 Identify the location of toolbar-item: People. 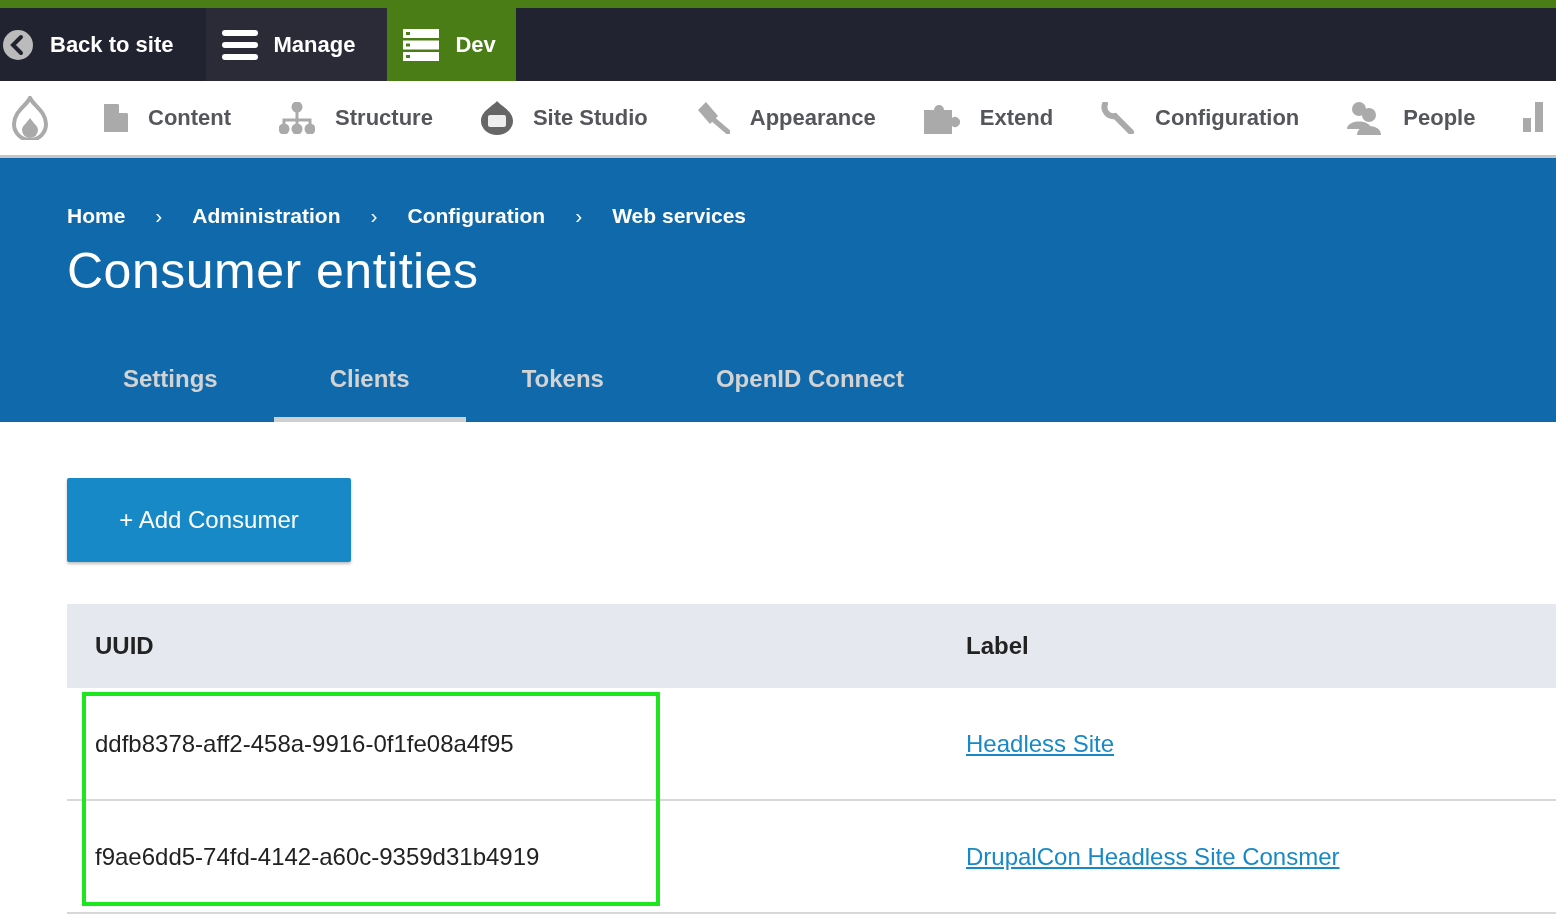
(1411, 118).